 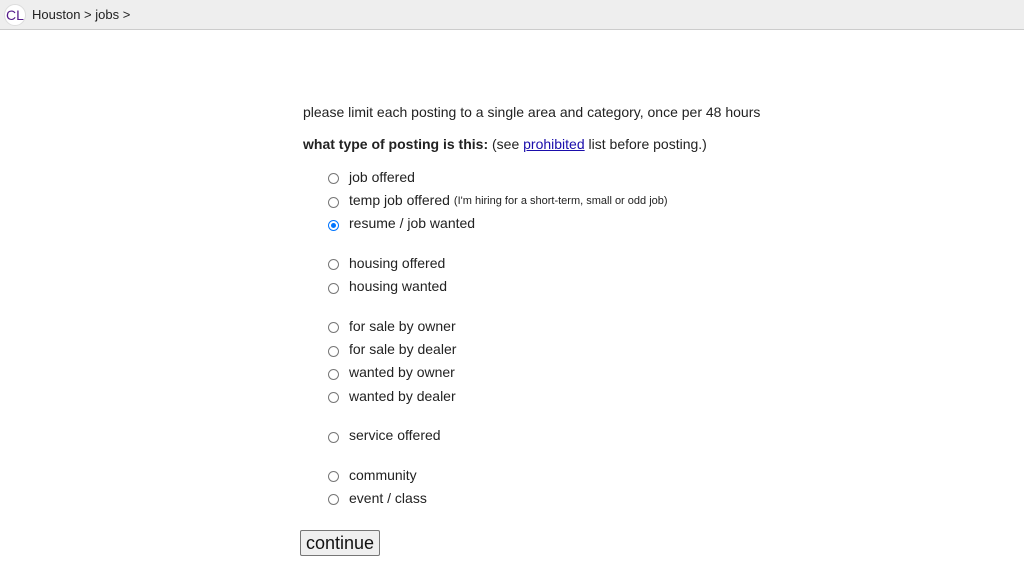 I want to click on option-group: service offered, so click(x=531, y=435).